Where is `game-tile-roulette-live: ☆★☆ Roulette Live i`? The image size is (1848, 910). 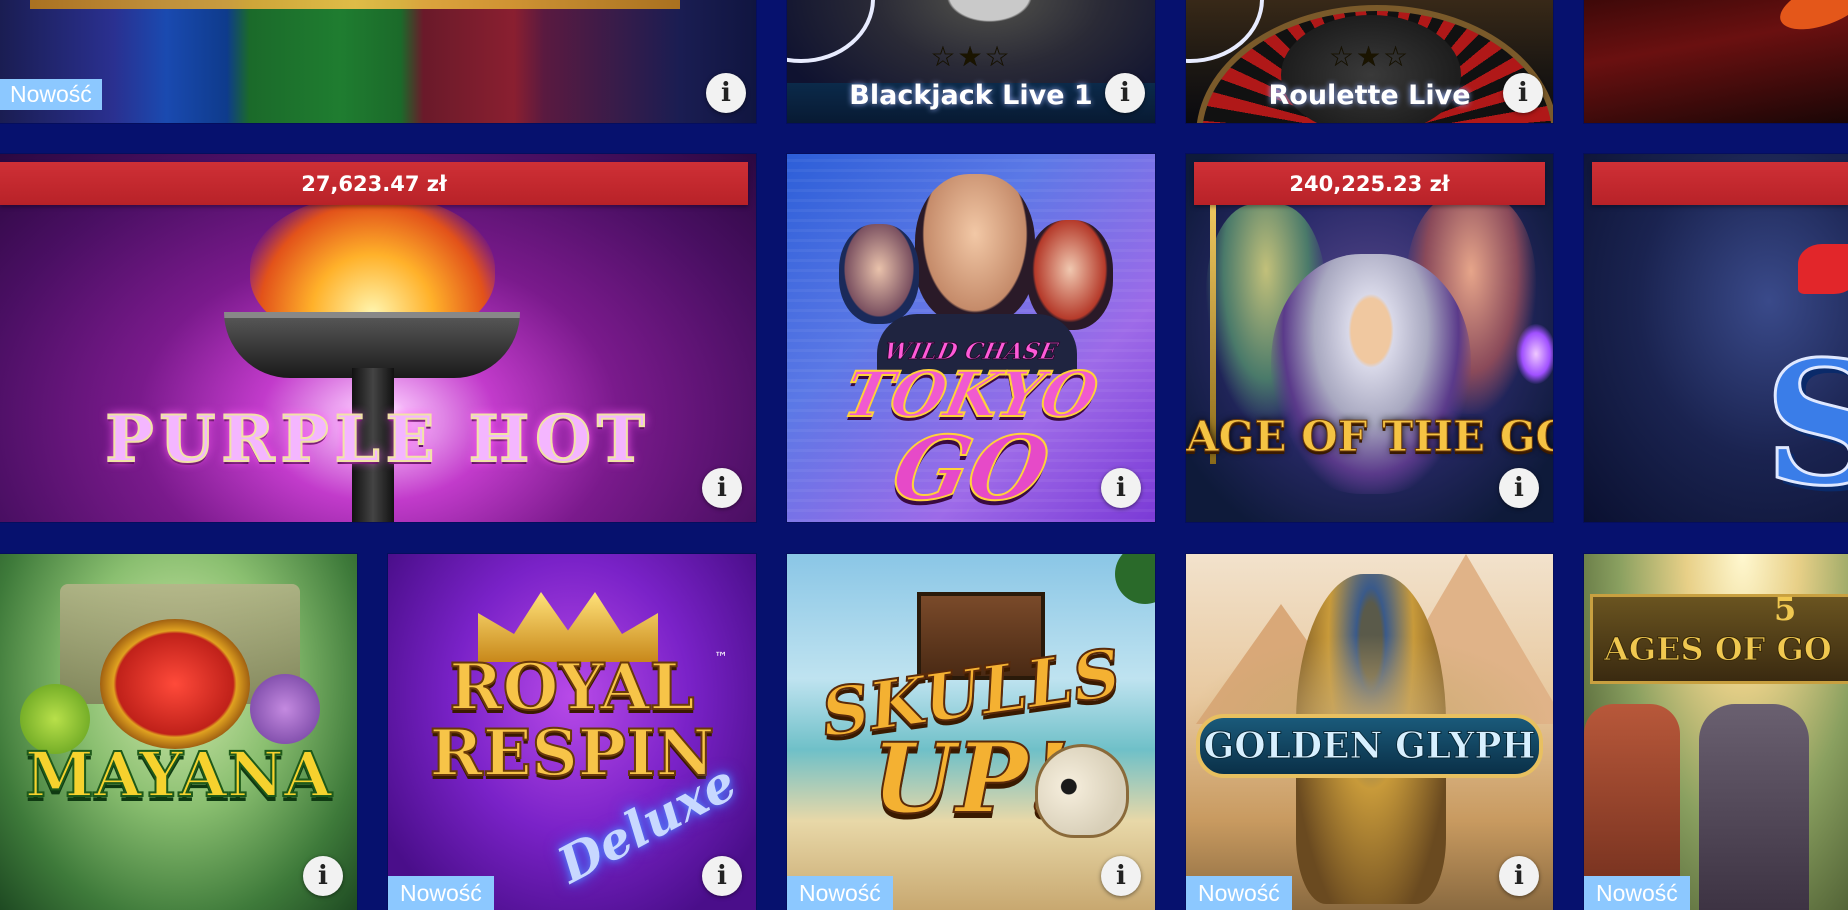 game-tile-roulette-live: ☆★☆ Roulette Live i is located at coordinates (1369, 61).